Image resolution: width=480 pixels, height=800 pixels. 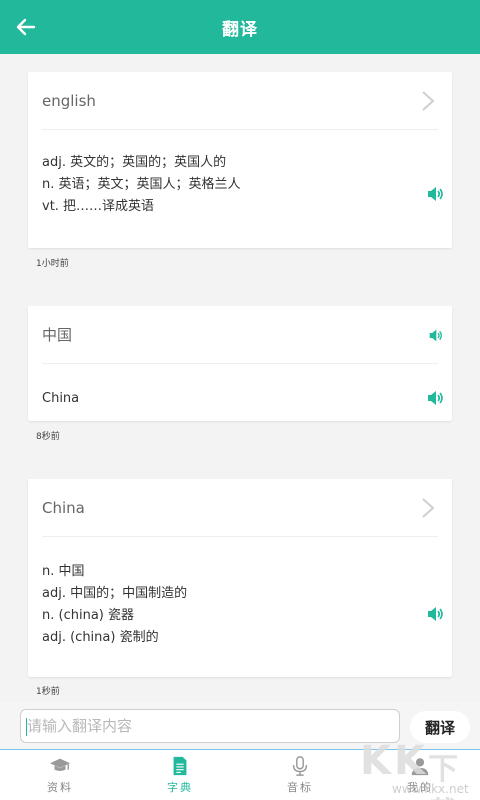 I want to click on tab-label: 资料, so click(x=60, y=787).